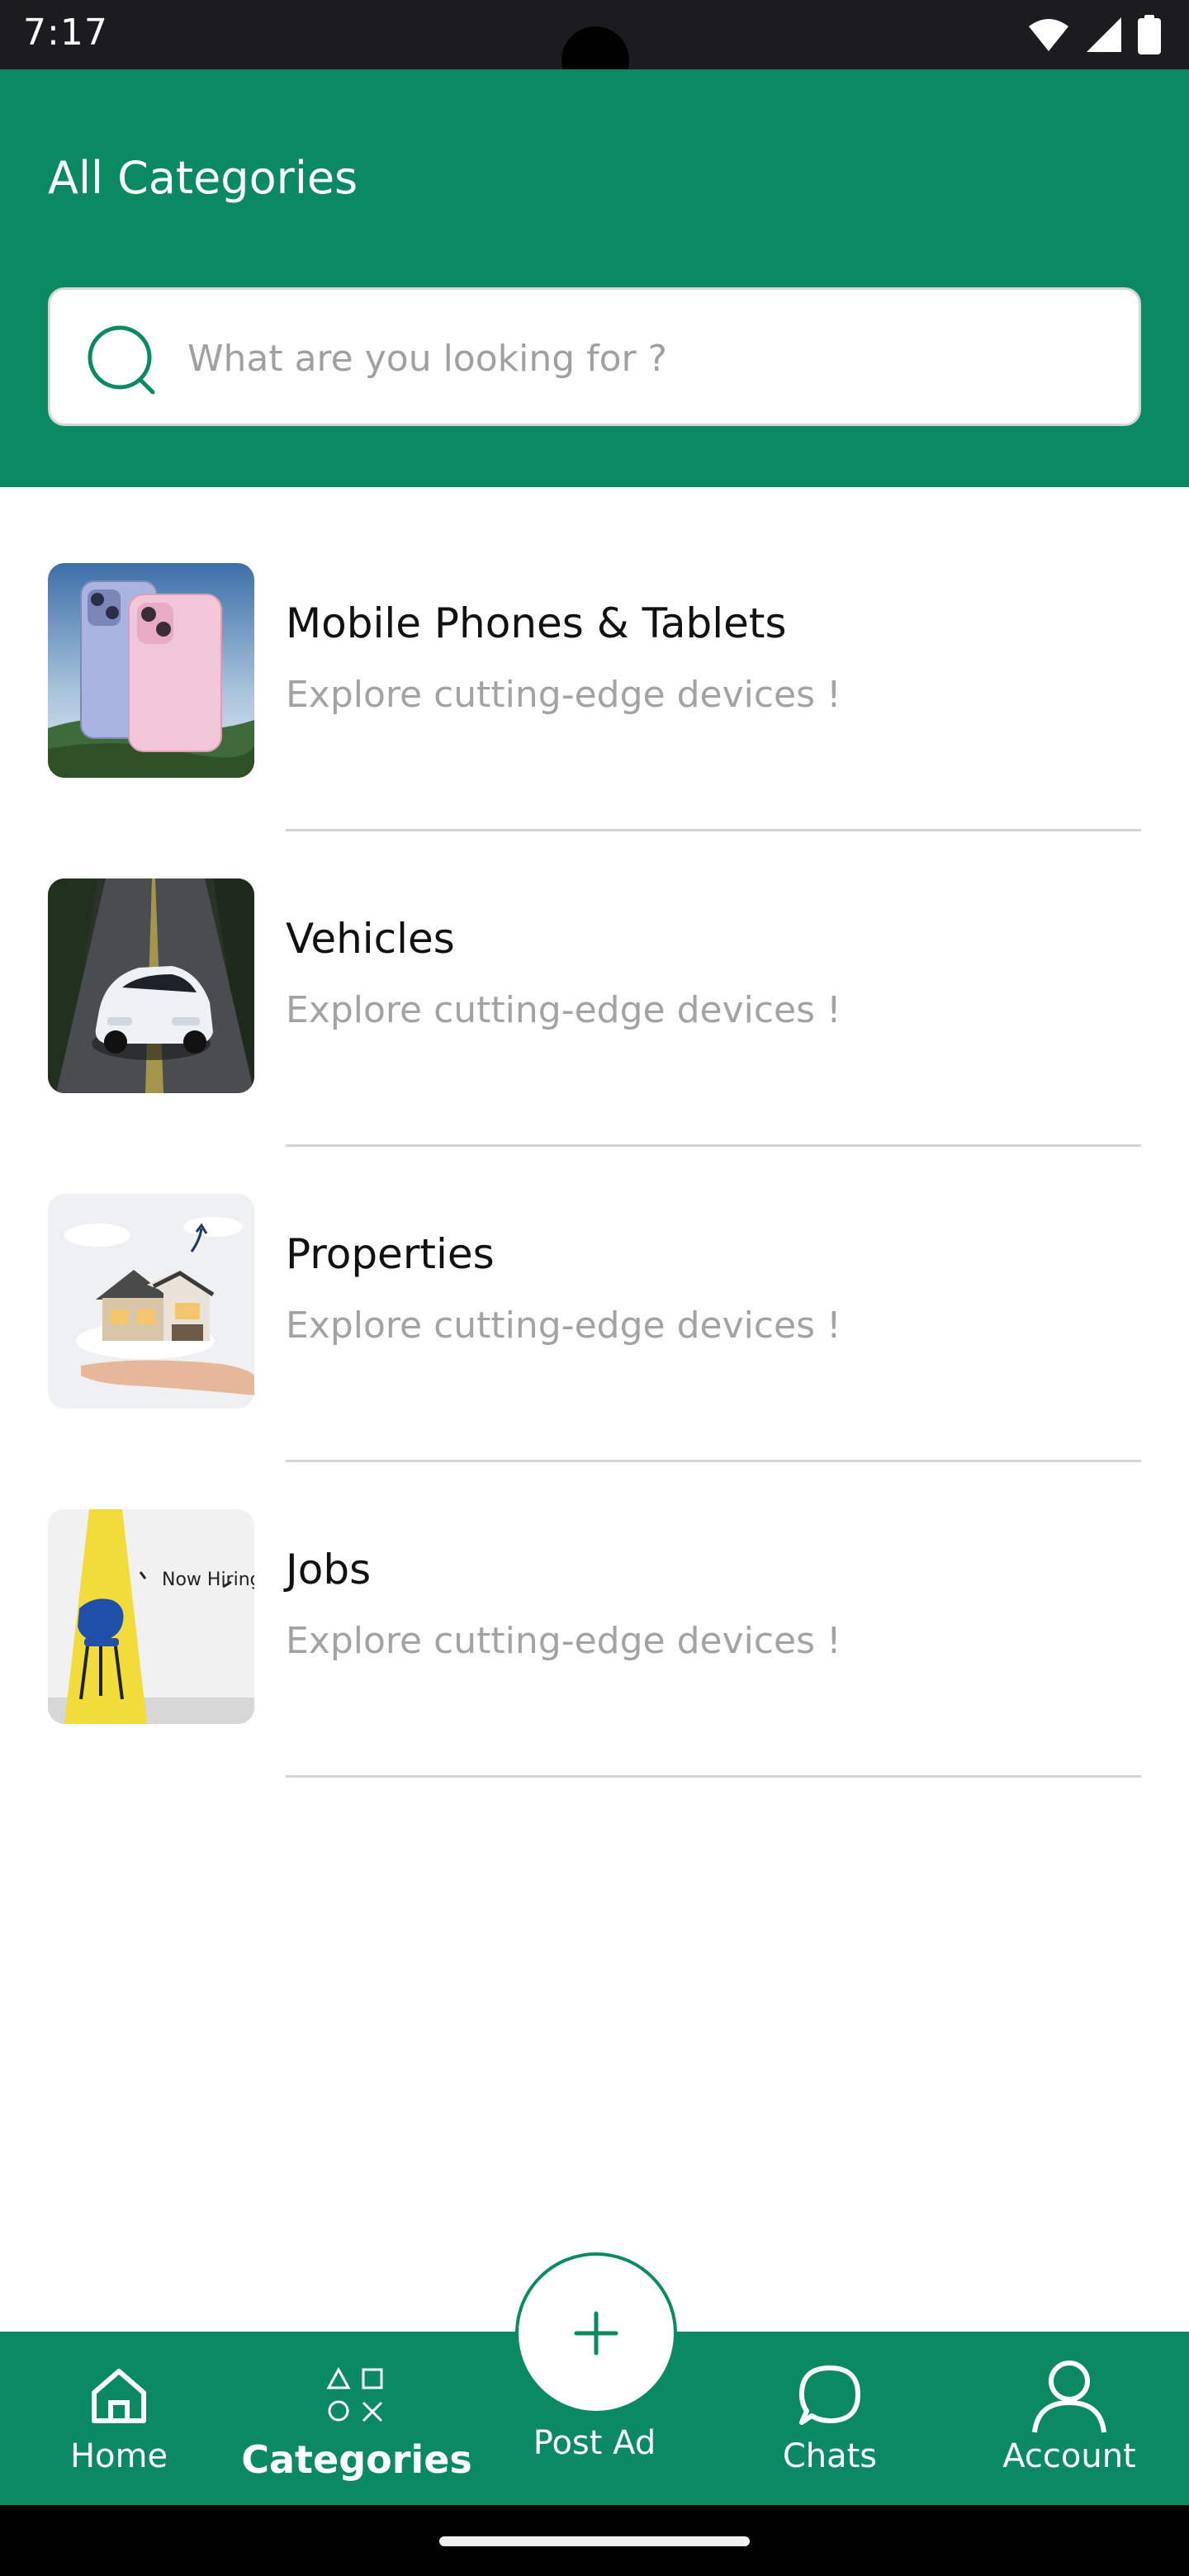  Describe the element at coordinates (356, 2396) in the screenshot. I see `categories-icon` at that location.